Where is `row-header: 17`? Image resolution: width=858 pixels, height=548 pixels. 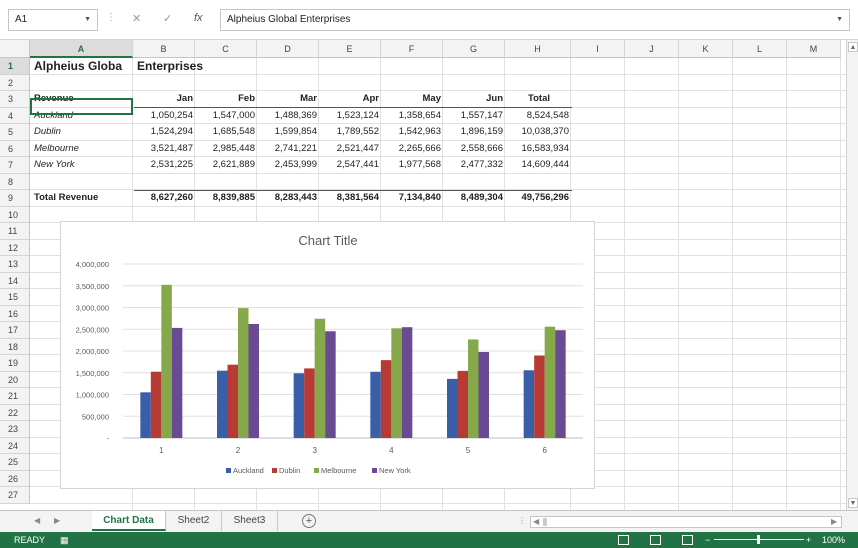
row-header: 17 is located at coordinates (15, 330).